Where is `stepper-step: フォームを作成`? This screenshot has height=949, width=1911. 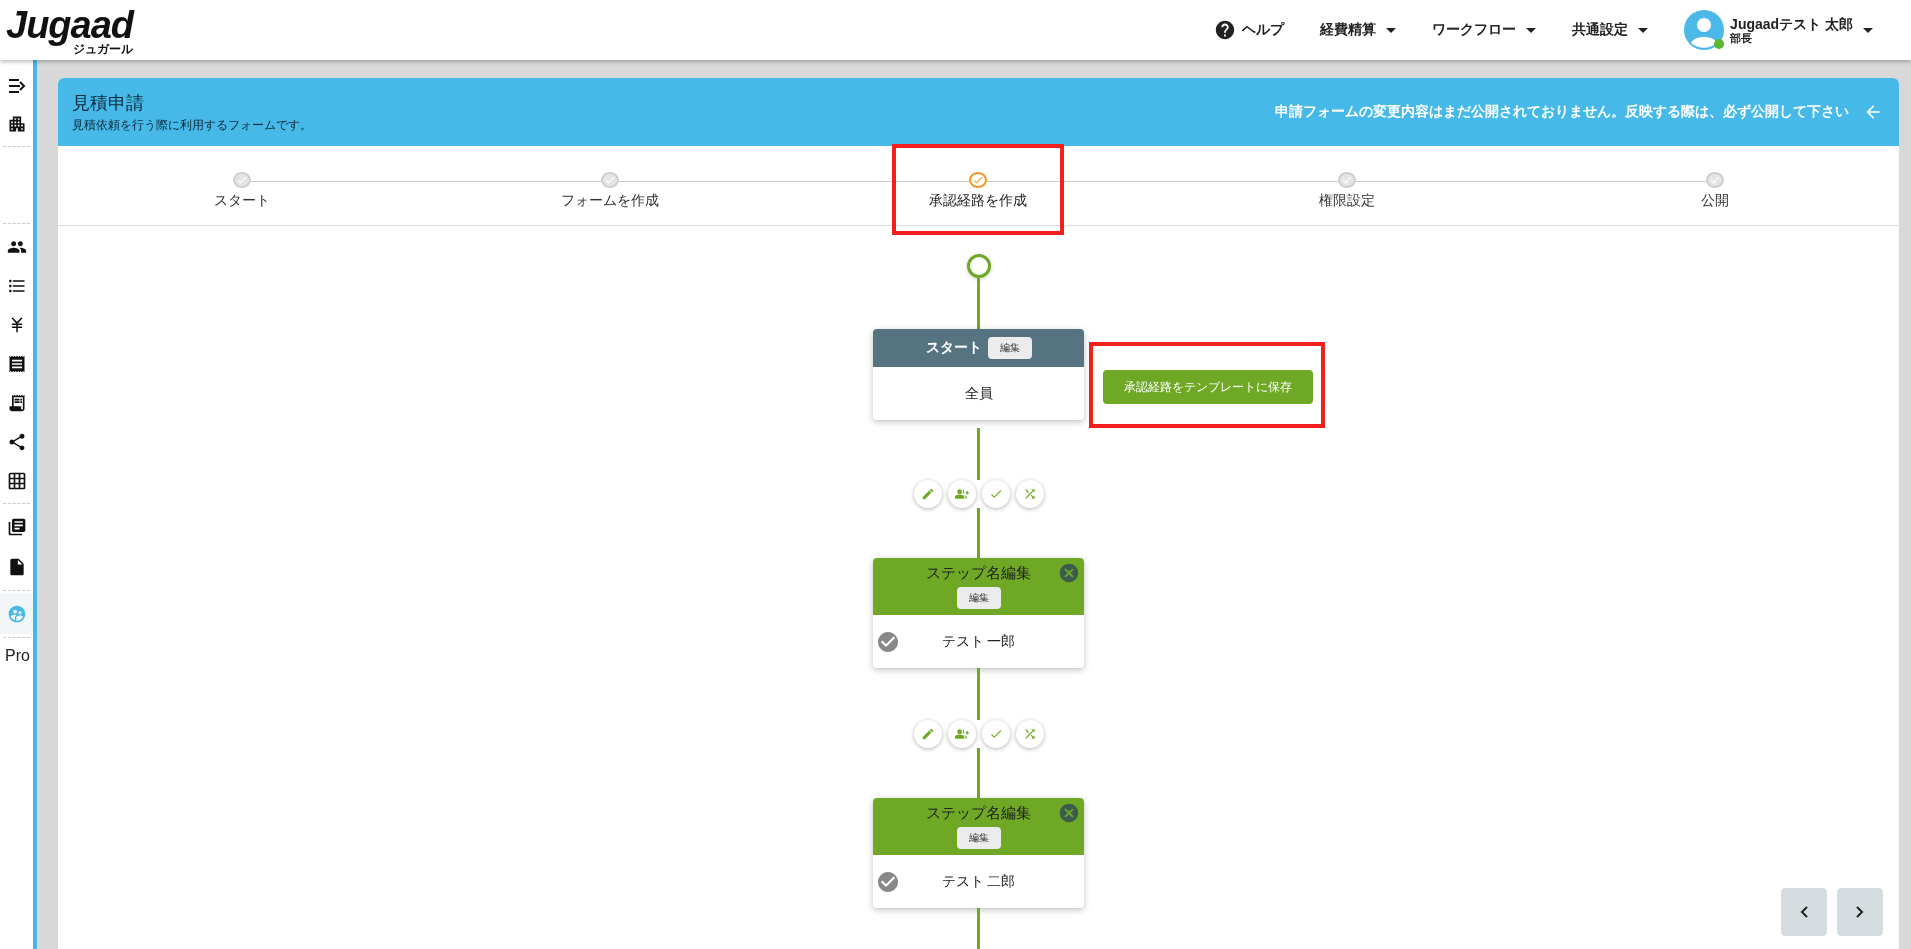 stepper-step: フォームを作成 is located at coordinates (610, 177).